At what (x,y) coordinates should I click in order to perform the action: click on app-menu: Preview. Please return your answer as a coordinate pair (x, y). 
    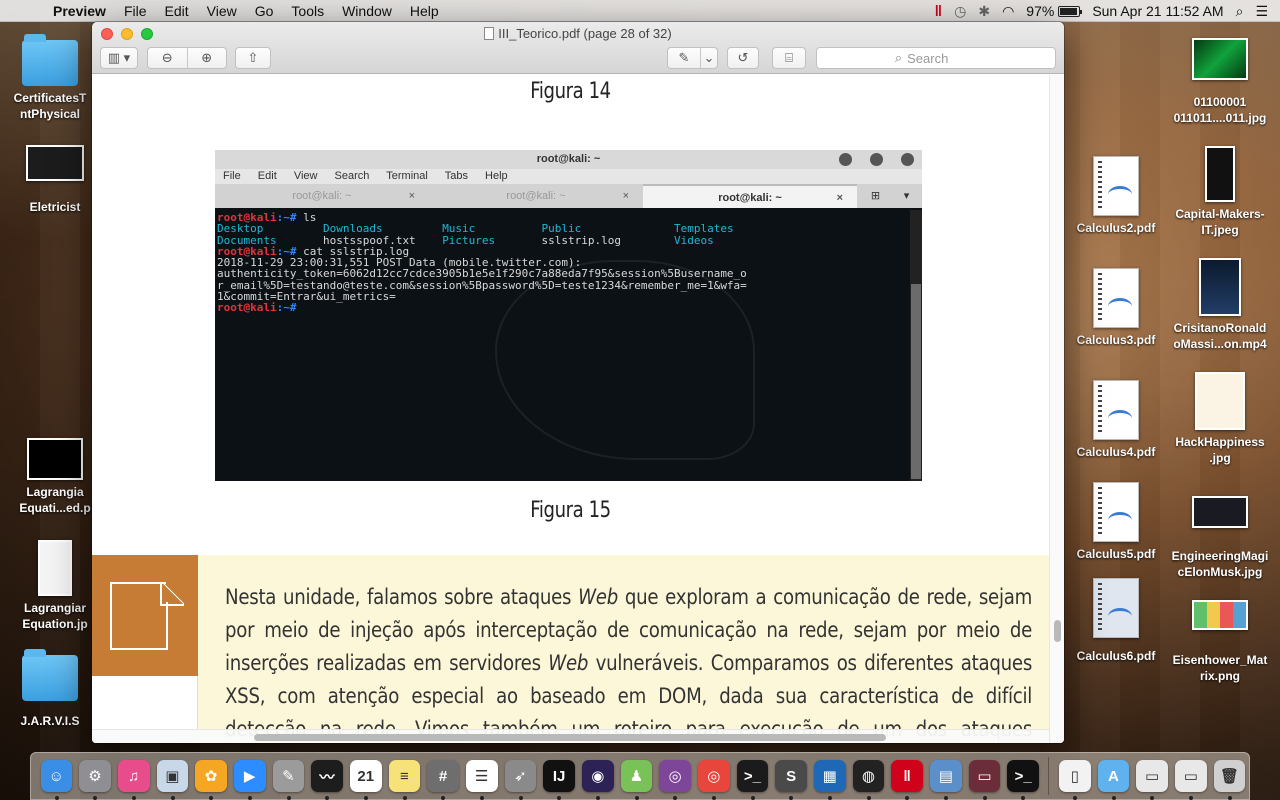
    Looking at the image, I should click on (79, 11).